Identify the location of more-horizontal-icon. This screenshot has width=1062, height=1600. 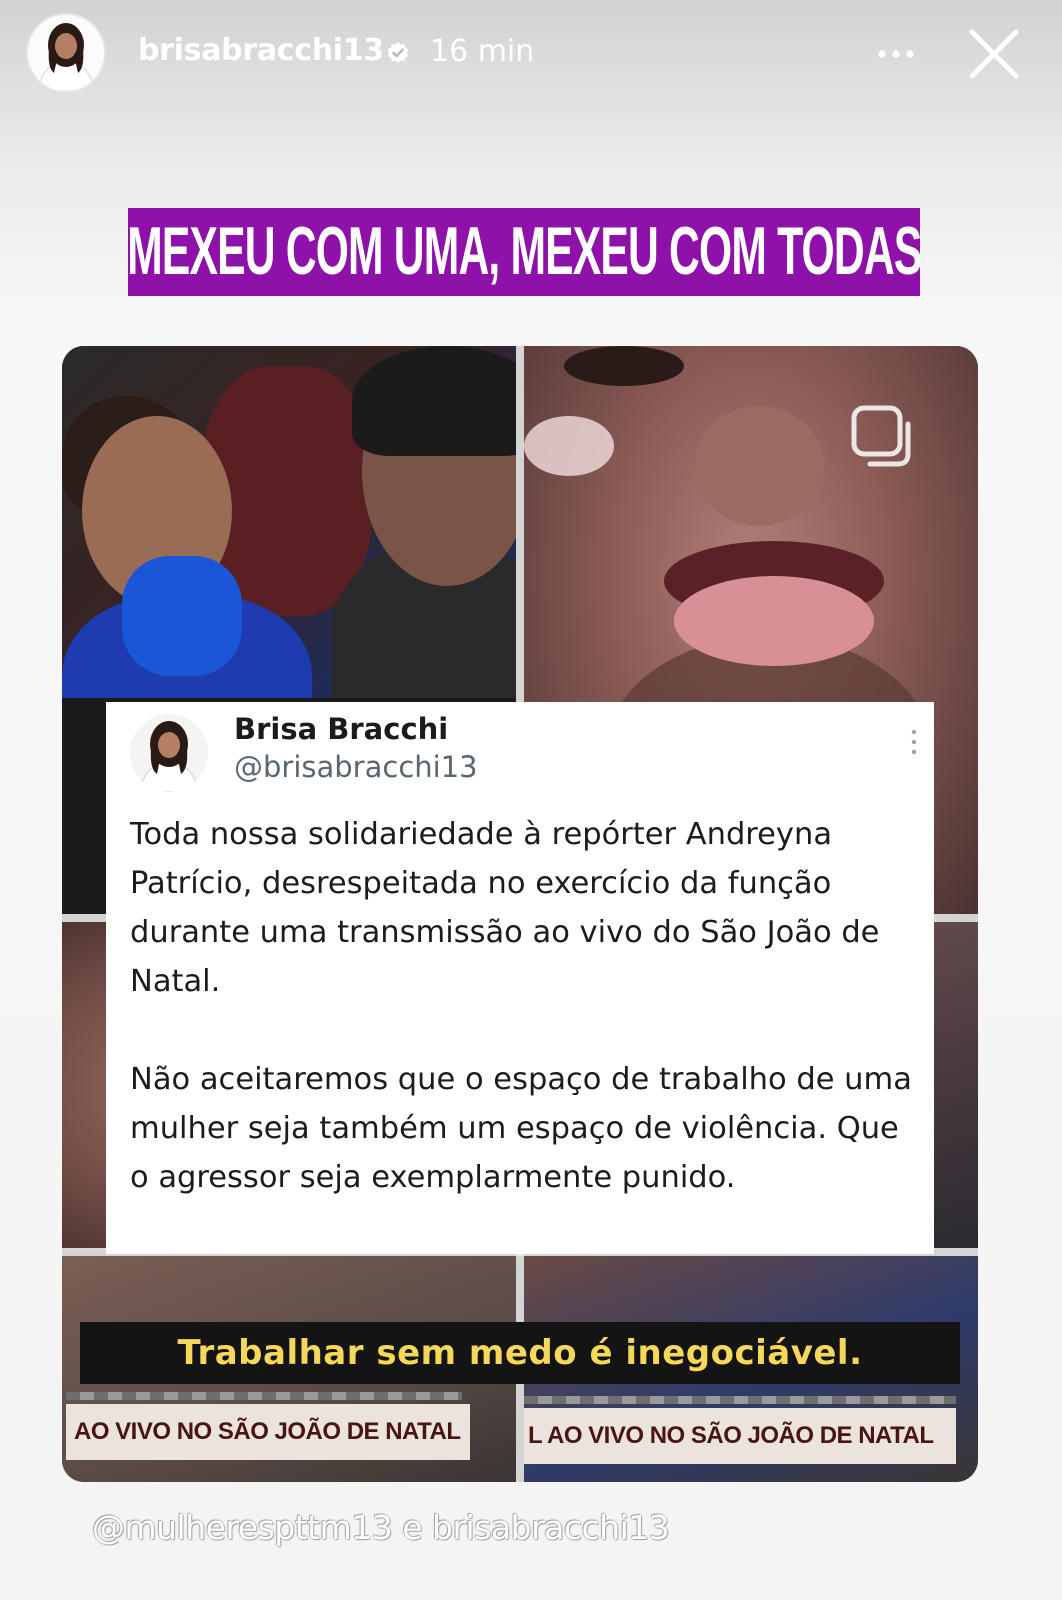
(896, 54).